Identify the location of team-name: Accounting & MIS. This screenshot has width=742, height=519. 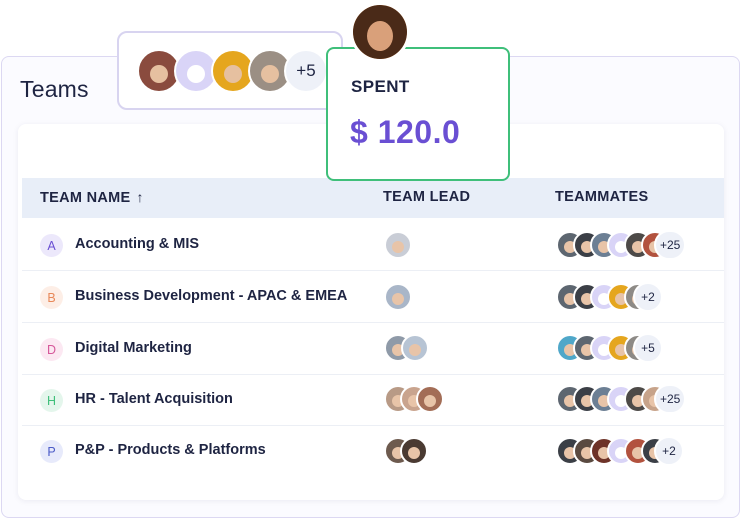
(137, 244).